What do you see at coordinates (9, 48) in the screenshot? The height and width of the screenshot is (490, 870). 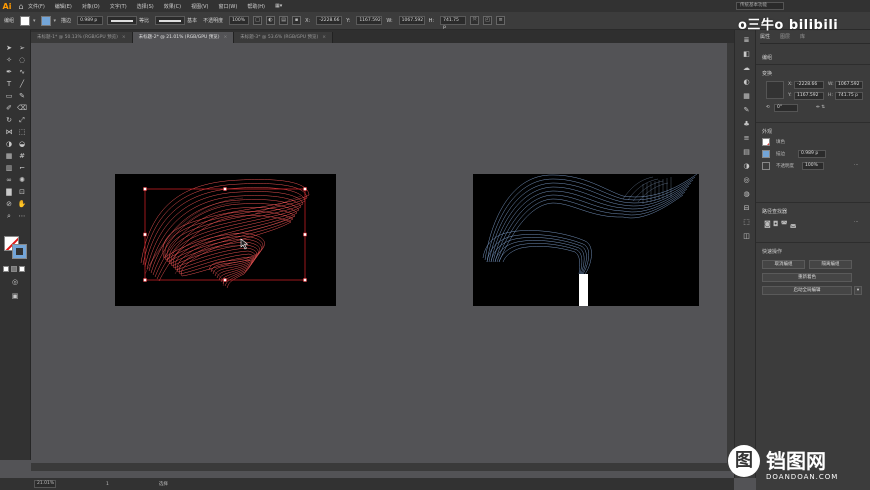 I see `selection-tool-icon: ➤` at bounding box center [9, 48].